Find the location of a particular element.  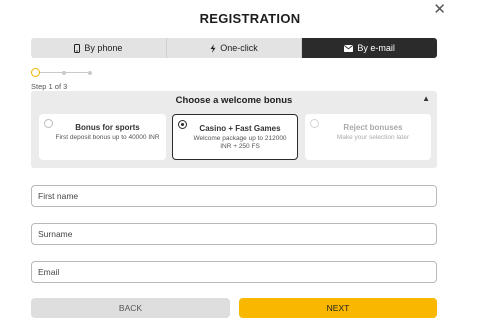

bonus-option-title: Bonus for sports is located at coordinates (107, 127).